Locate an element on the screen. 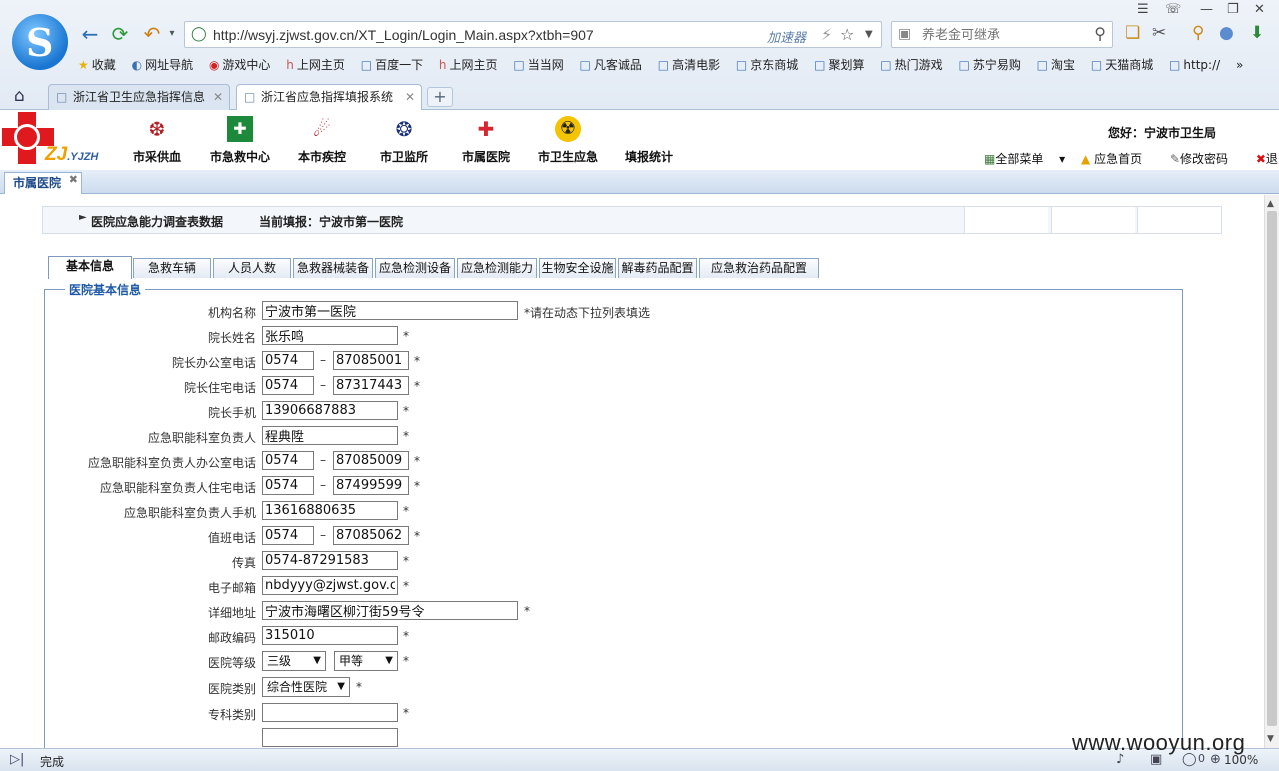 The height and width of the screenshot is (771, 1279). module-tab-hospitals: 市属医院 ✖ is located at coordinates (43, 182).